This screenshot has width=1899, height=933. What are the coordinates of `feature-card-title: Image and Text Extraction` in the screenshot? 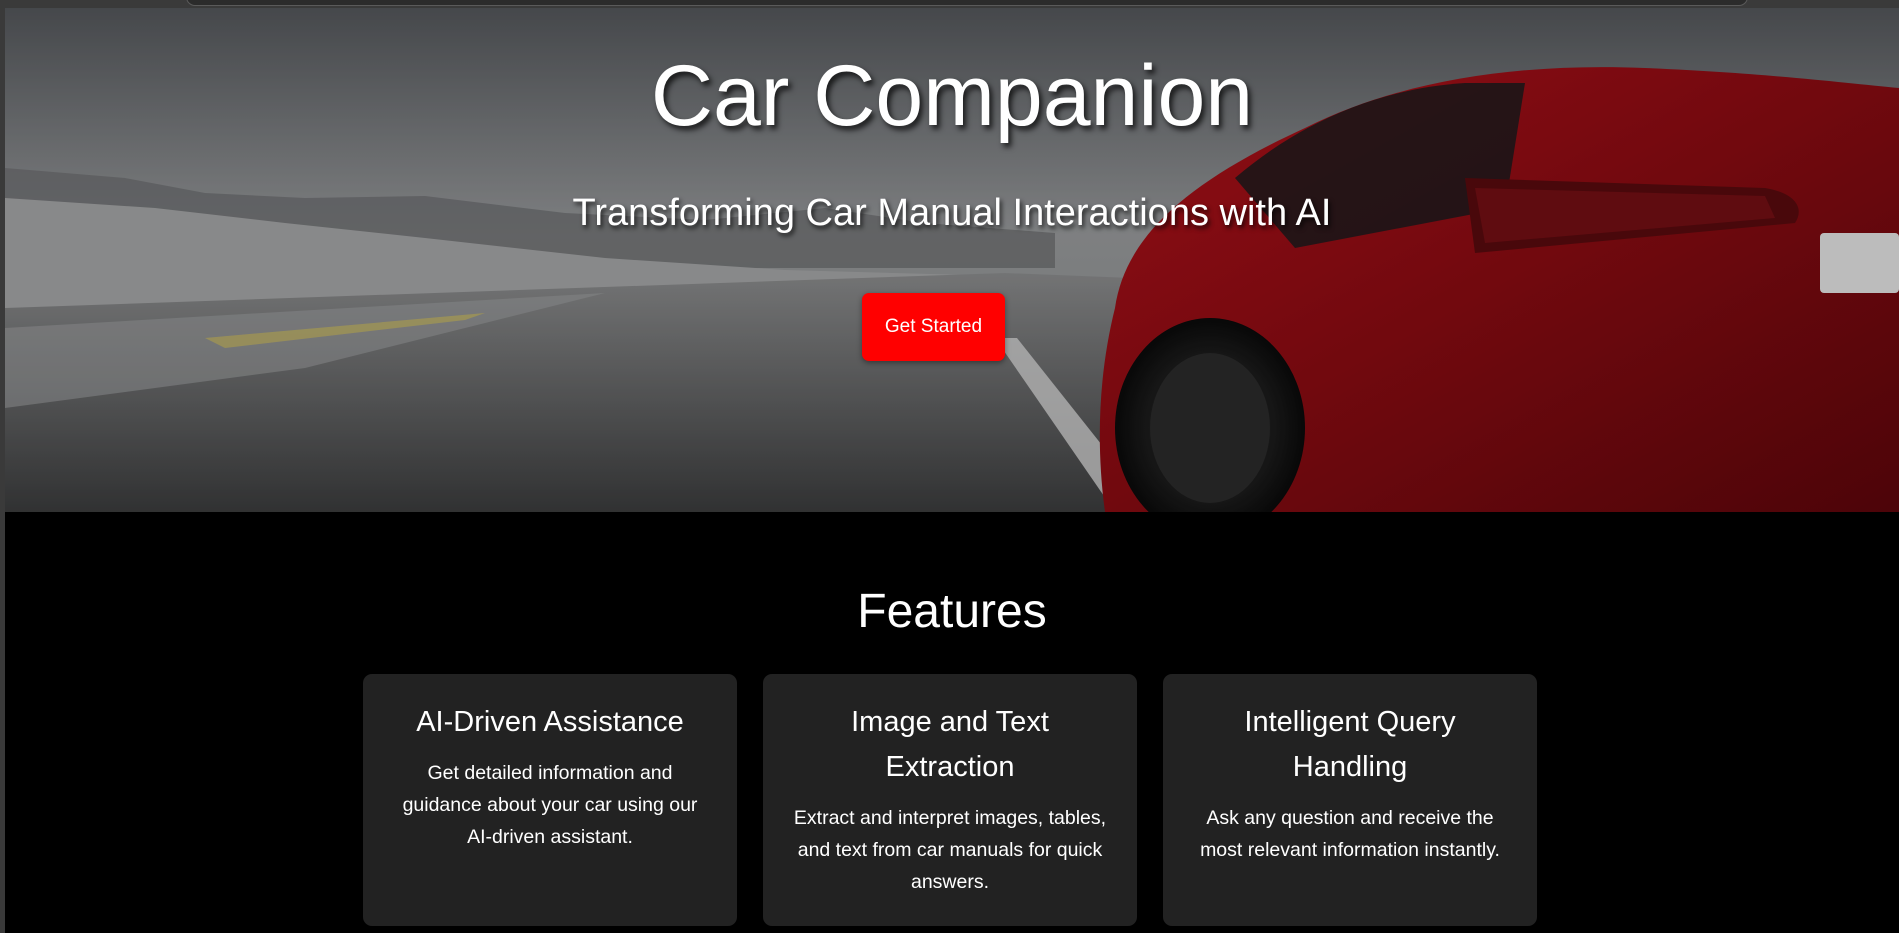 It's located at (950, 744).